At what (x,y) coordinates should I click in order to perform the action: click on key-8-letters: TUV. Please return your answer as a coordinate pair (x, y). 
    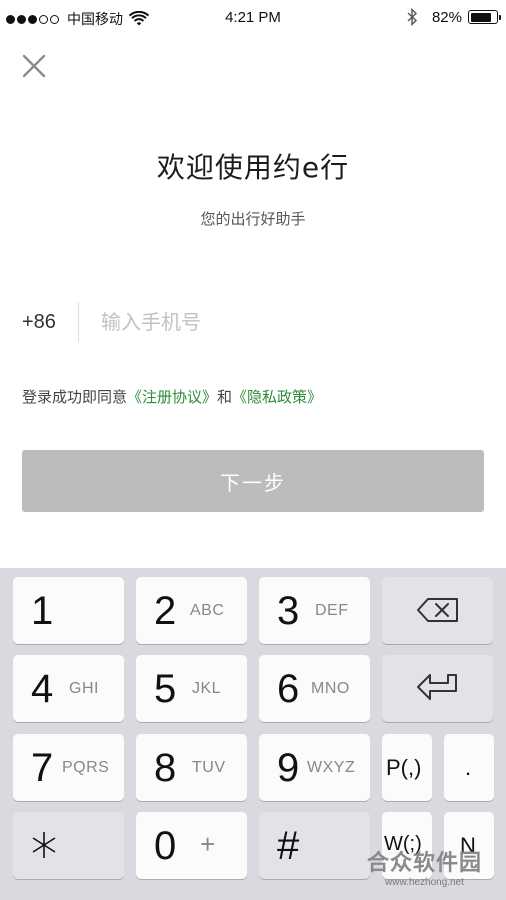
    Looking at the image, I should click on (209, 767).